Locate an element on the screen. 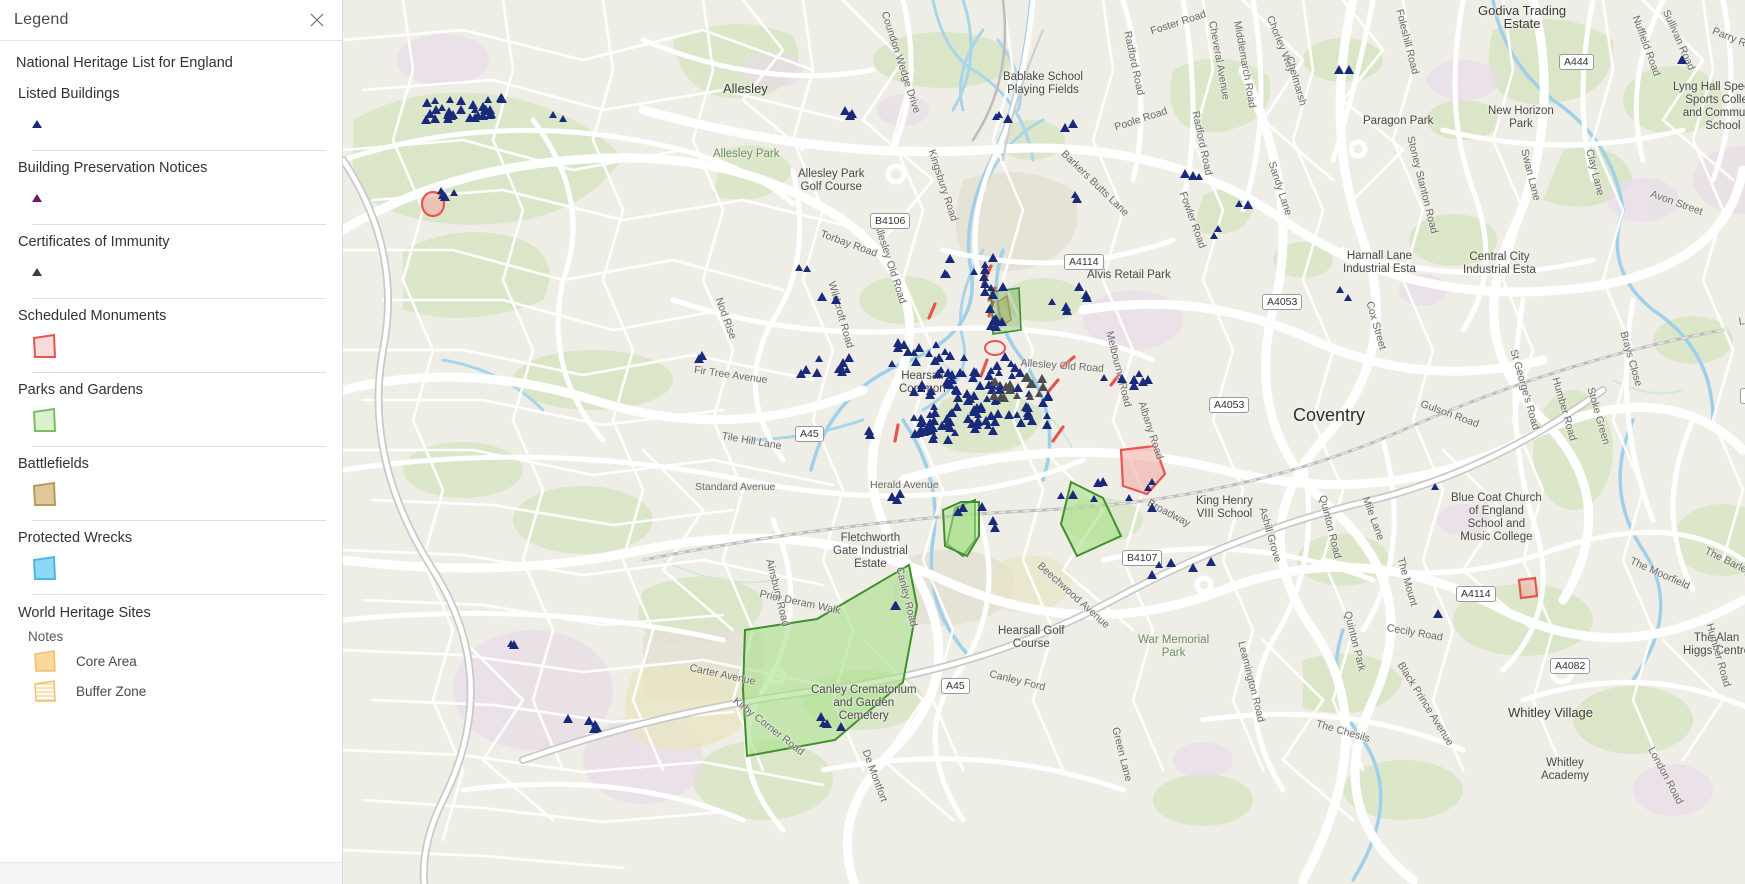  legend-layer-building-preservation-notices: Building Preservation Notices is located at coordinates (171, 188).